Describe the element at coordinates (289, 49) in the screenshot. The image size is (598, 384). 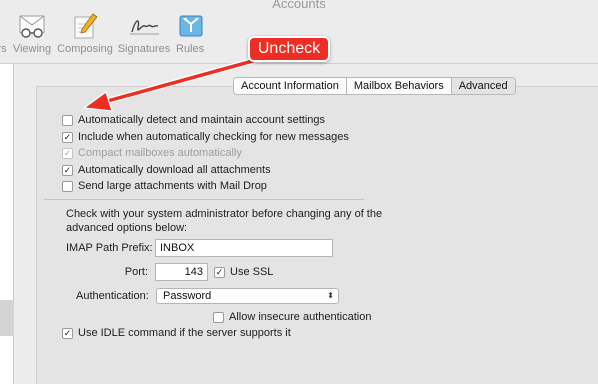
I see `uncheck-callout: Uncheck` at that location.